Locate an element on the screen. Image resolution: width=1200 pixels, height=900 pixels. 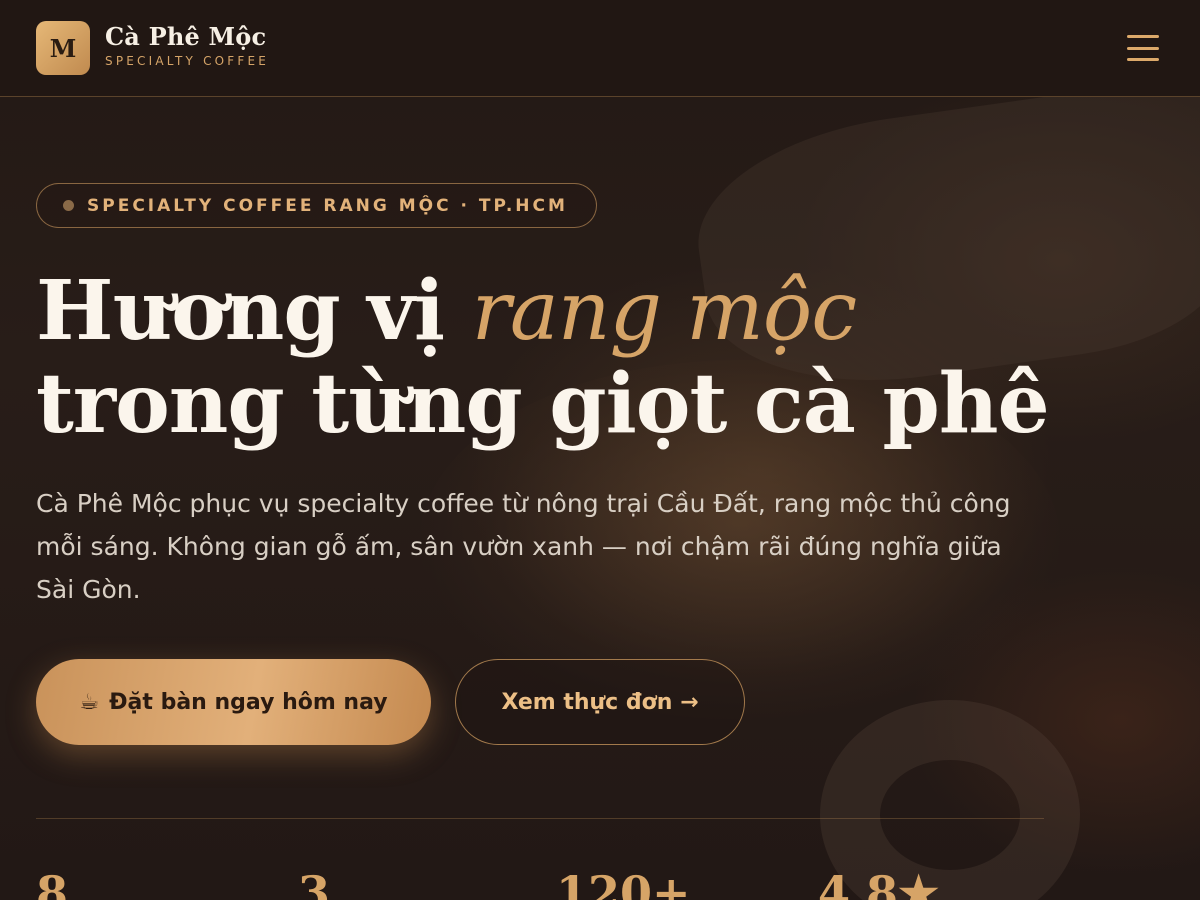
site-header: M Cà Phê Mộc SPECIALTY COFFEE is located at coordinates (600, 48).